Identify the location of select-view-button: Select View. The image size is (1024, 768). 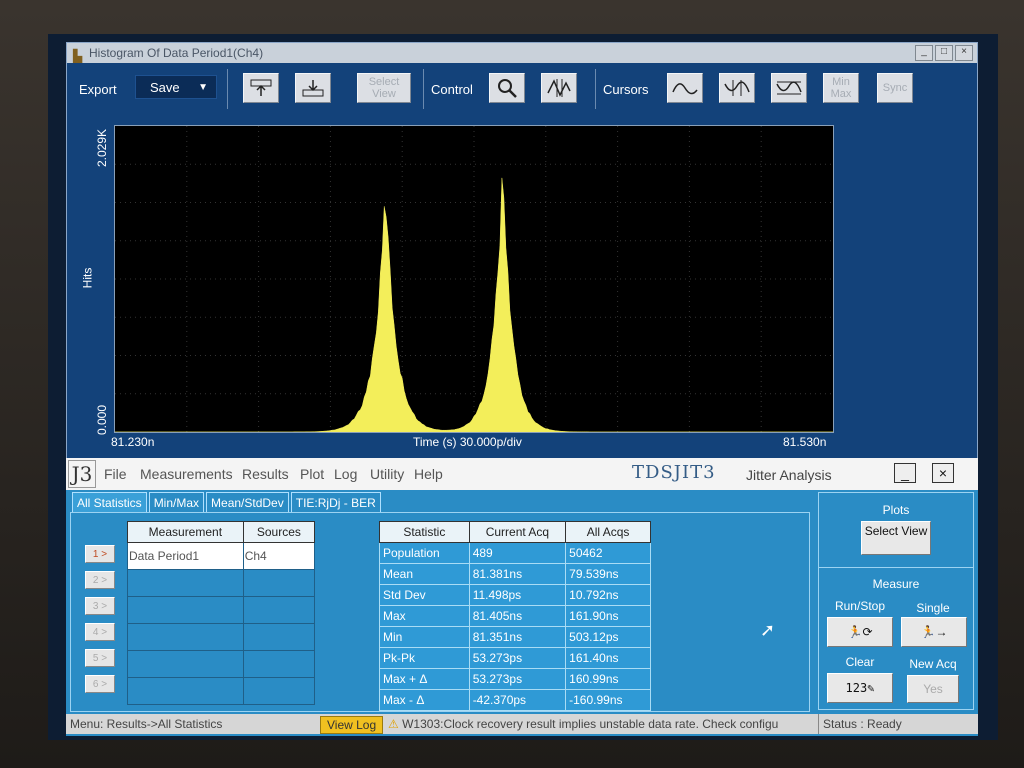
(384, 88).